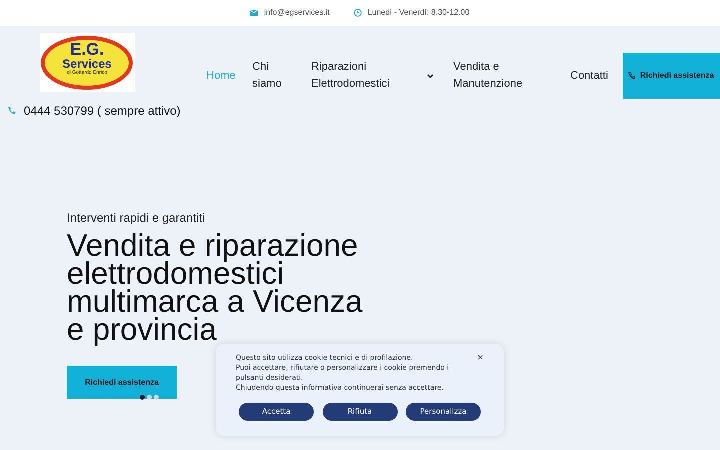 The width and height of the screenshot is (720, 450). I want to click on clock-icon, so click(358, 13).